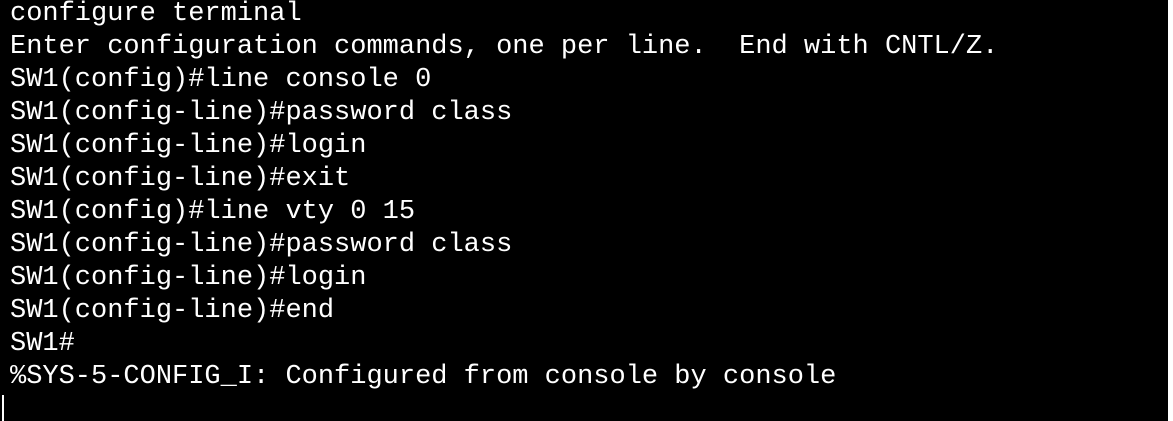  What do you see at coordinates (213, 212) in the screenshot?
I see `terminal-line-vty: SW1(config)#line vty 0 15` at bounding box center [213, 212].